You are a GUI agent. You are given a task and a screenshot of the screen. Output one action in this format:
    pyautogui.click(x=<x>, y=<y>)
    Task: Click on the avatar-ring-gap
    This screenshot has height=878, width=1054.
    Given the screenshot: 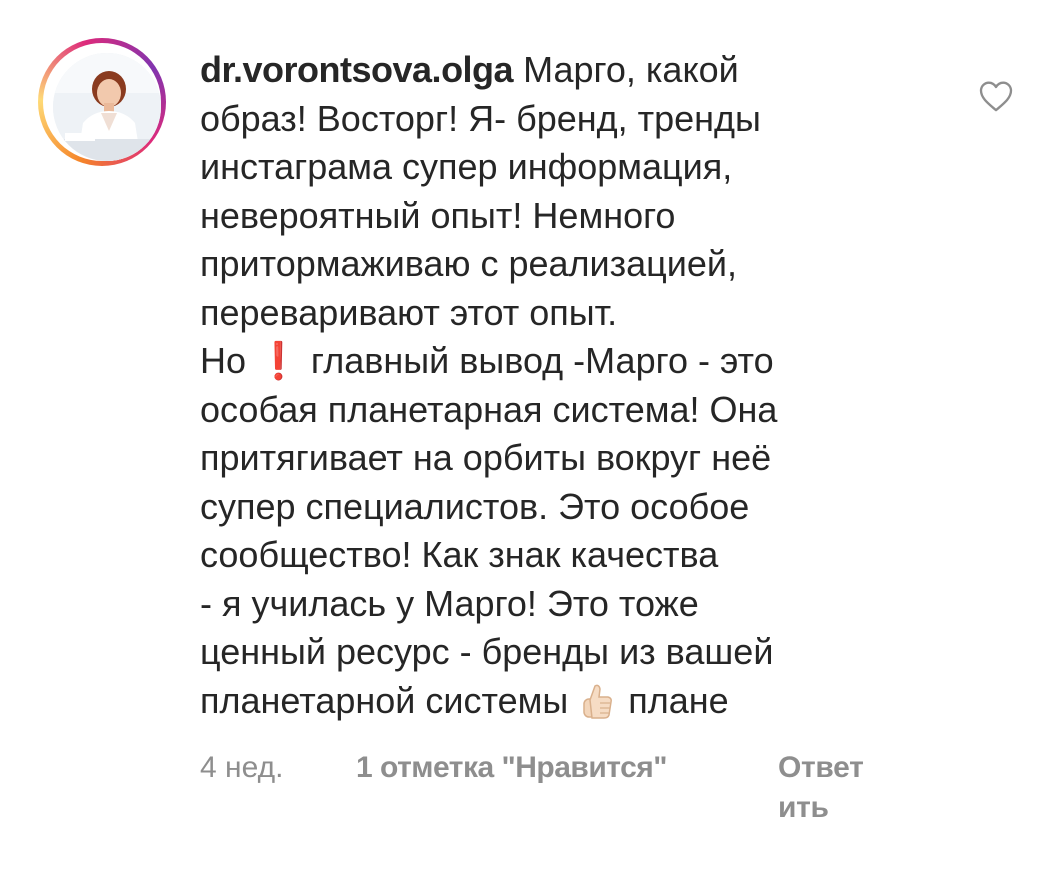 What is the action you would take?
    pyautogui.click(x=102, y=102)
    